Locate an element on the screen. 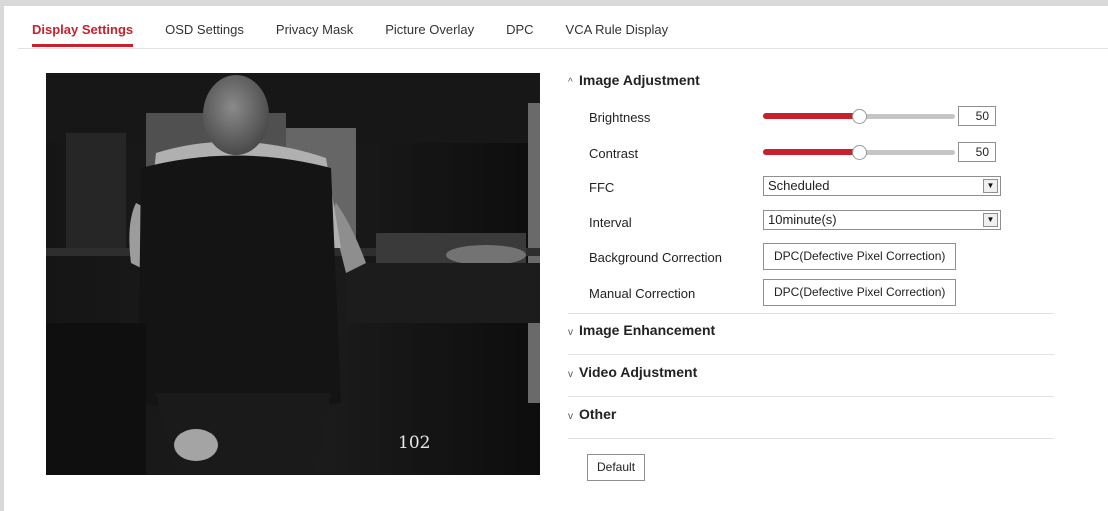 Image resolution: width=1108 pixels, height=511 pixels. brightness-value-input: 50 is located at coordinates (977, 116).